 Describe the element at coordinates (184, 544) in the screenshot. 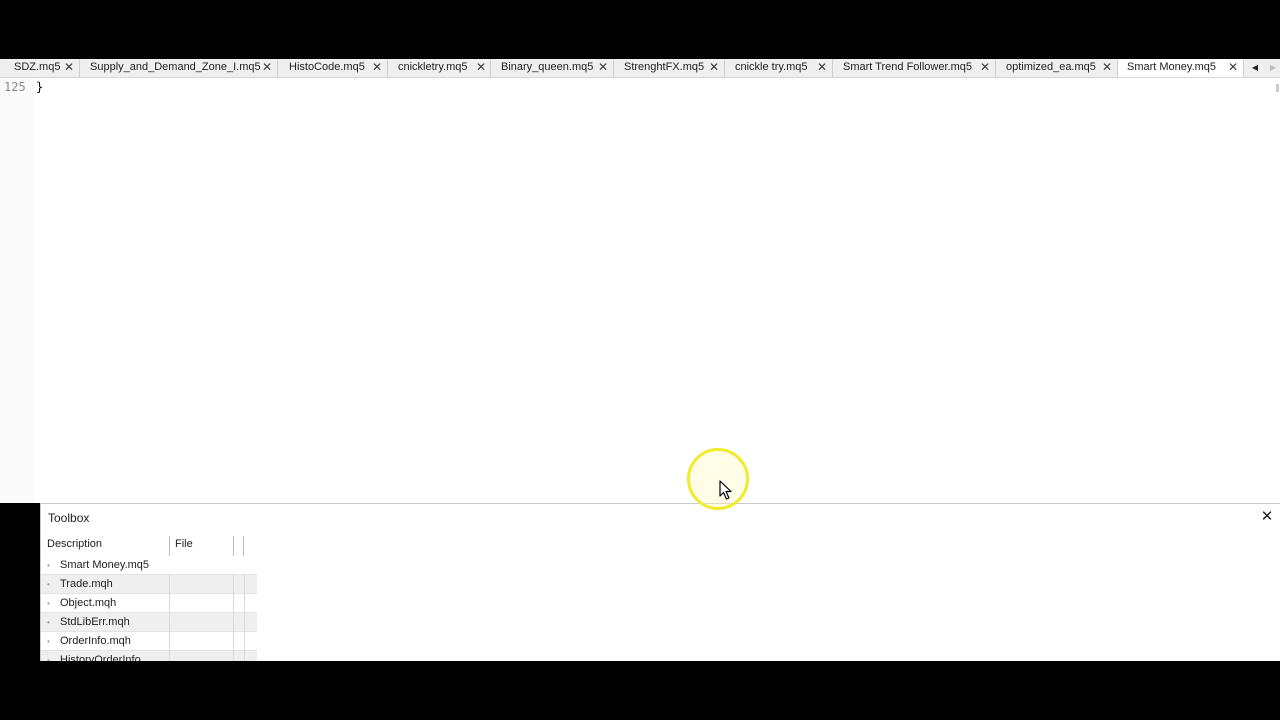

I see `column-header-file: File` at that location.